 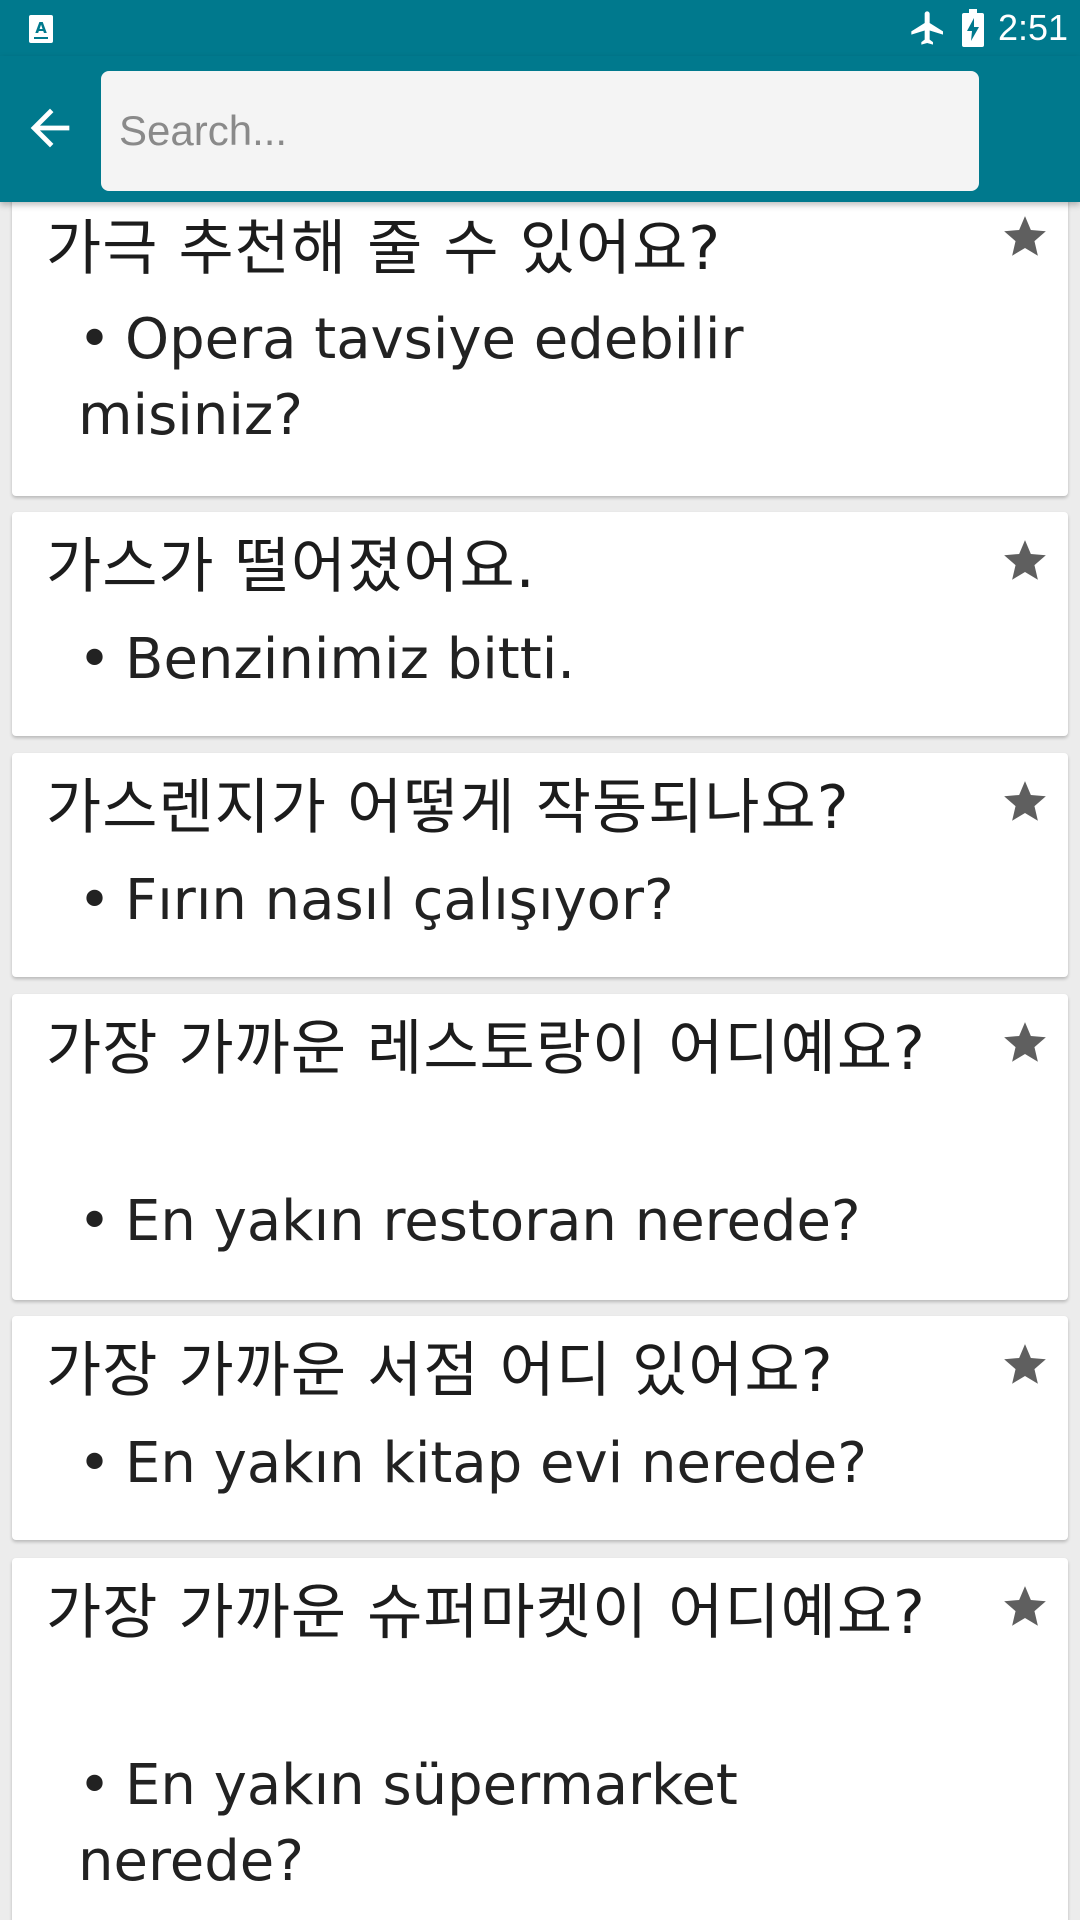 I want to click on korean-phrase: 가극 추천해 줄 수 있어요?, so click(x=384, y=249).